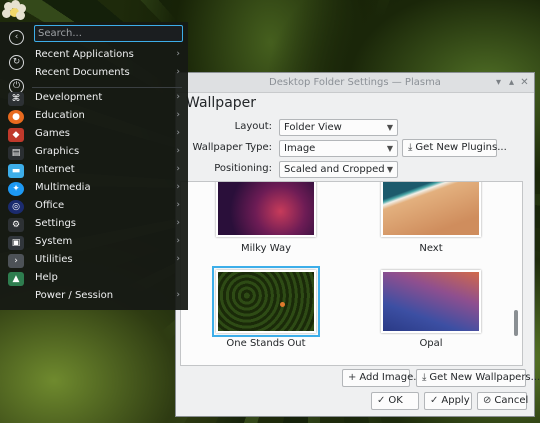 The width and height of the screenshot is (540, 423). I want to click on menu-item-label: Office, so click(50, 205).